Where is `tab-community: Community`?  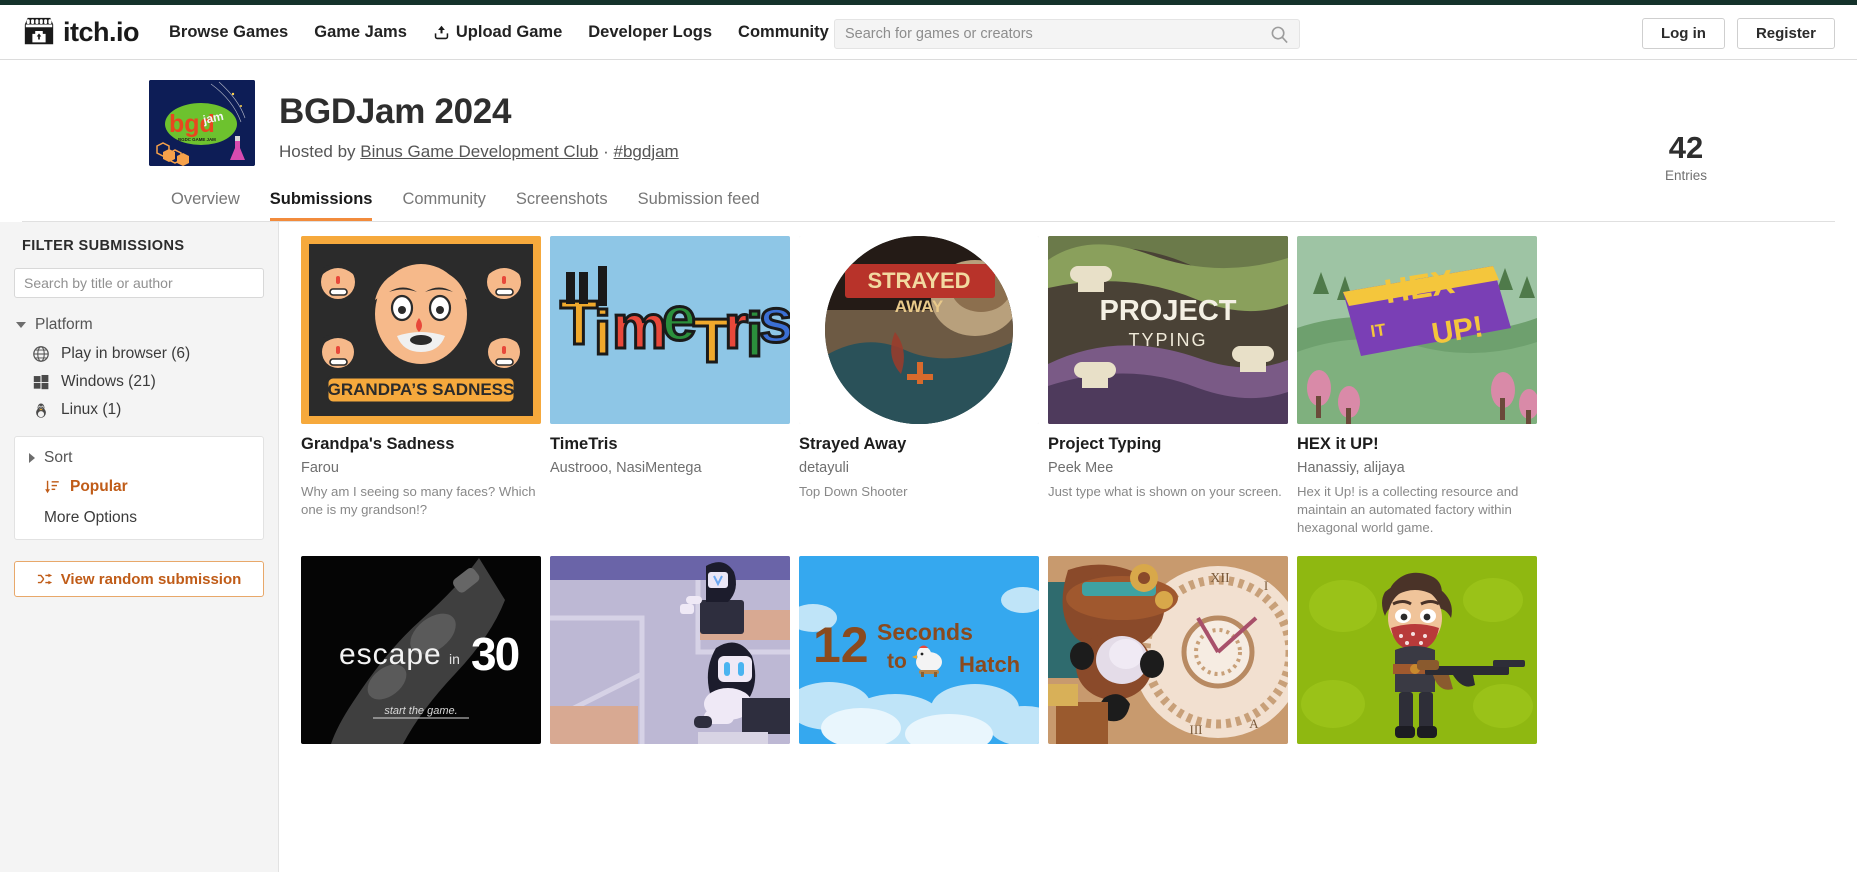
tab-community: Community is located at coordinates (443, 205).